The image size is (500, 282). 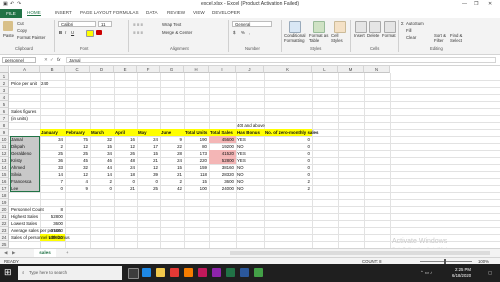 What do you see at coordinates (196, 132) in the screenshot?
I see `column-label-cell: Total Units` at bounding box center [196, 132].